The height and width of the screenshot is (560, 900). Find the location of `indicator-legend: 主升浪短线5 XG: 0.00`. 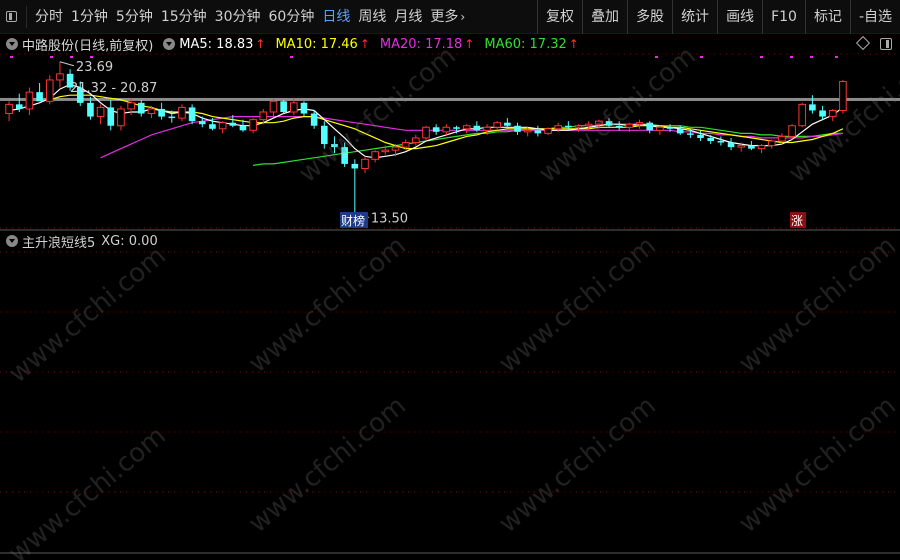

indicator-legend: 主升浪短线5 XG: 0.00 is located at coordinates (79, 241).